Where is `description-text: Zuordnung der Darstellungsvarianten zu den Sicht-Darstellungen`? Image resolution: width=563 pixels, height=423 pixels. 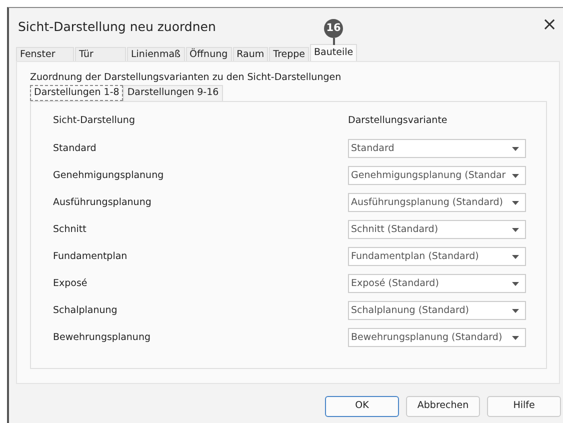 description-text: Zuordnung der Darstellungsvarianten zu den Sicht-Darstellungen is located at coordinates (186, 78).